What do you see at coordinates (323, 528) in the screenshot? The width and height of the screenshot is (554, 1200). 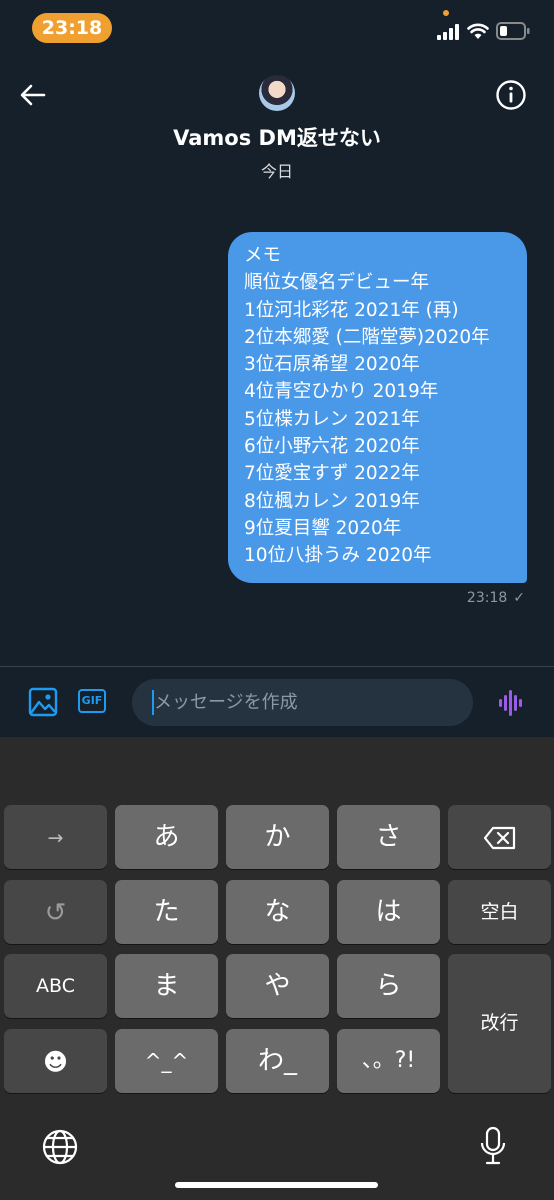 I see `message-line: 9位夏目響 2020年` at bounding box center [323, 528].